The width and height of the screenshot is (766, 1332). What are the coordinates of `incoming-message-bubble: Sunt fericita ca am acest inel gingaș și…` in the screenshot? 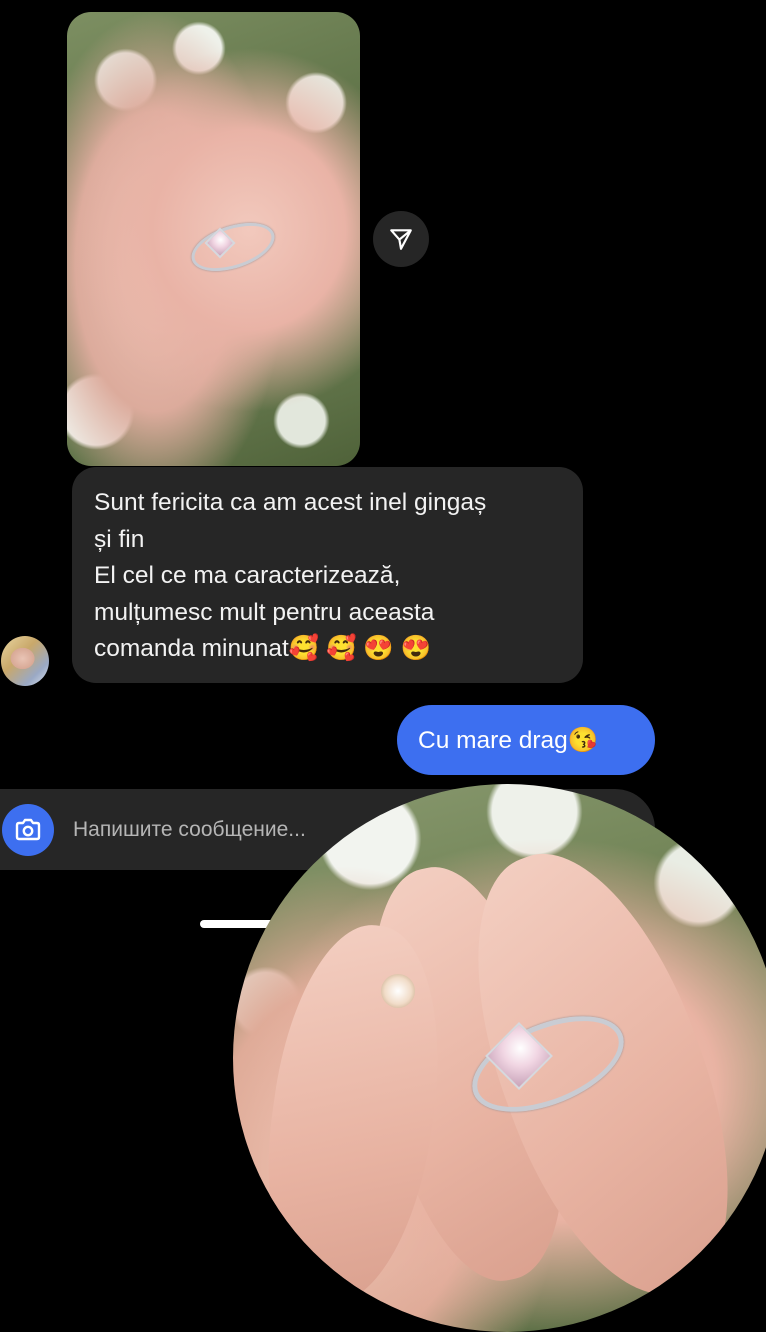 It's located at (327, 575).